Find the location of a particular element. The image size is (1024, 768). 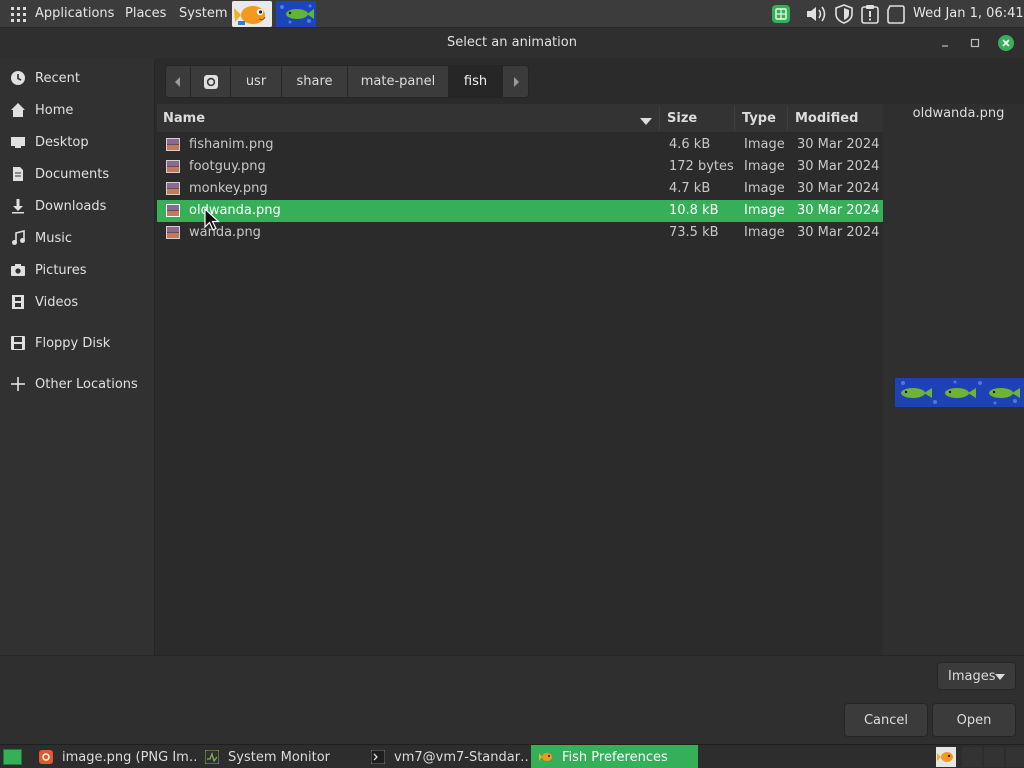

dialog-titlebar: Select an animation is located at coordinates (512, 43).